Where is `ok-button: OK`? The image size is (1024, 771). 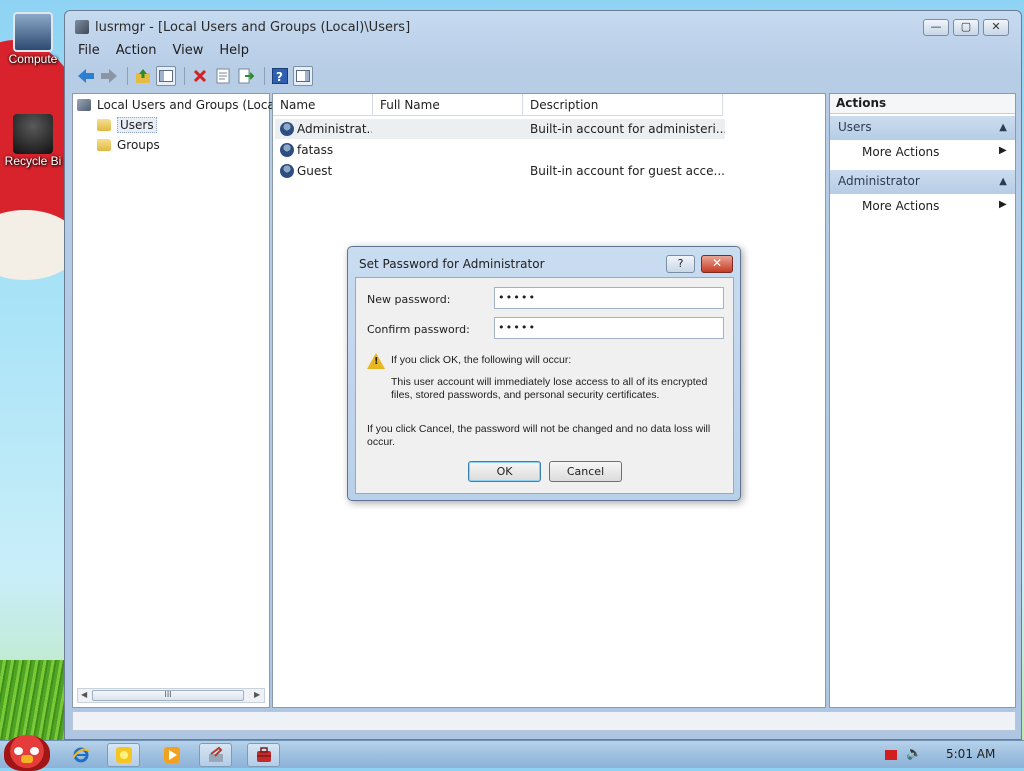 ok-button: OK is located at coordinates (504, 471).